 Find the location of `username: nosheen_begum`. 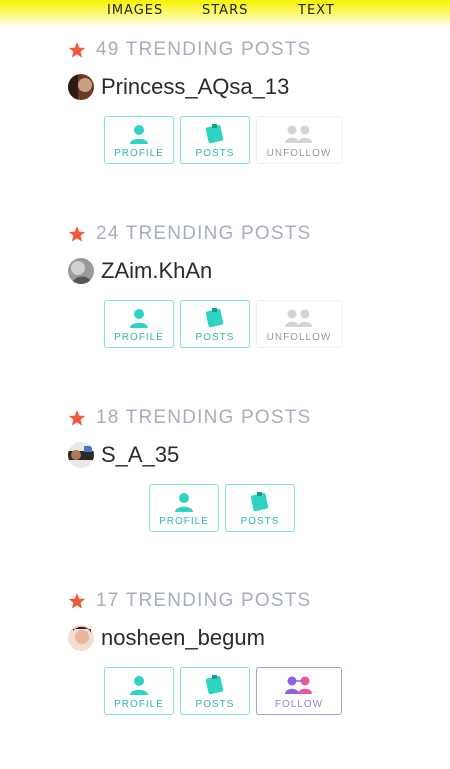

username: nosheen_begum is located at coordinates (183, 638).